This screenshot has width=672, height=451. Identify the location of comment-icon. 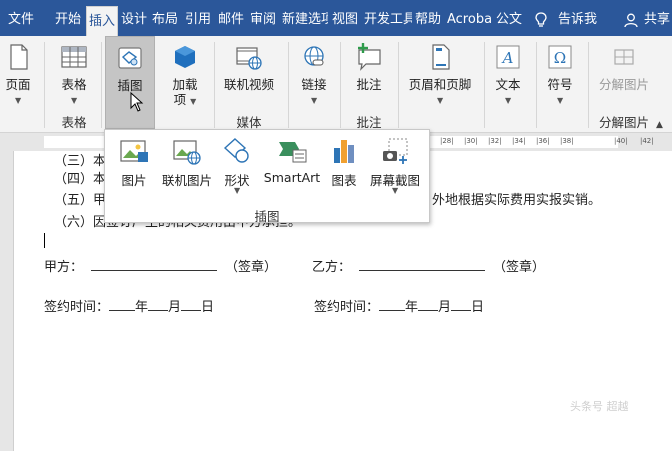
(369, 57).